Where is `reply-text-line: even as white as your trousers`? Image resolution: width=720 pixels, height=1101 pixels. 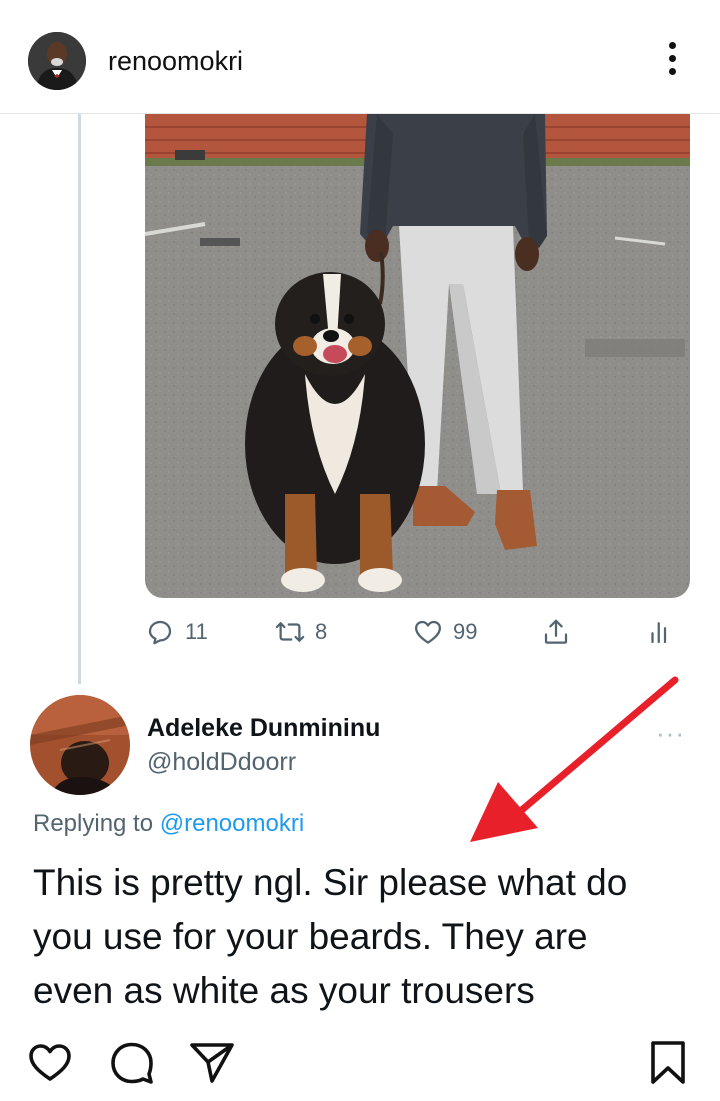
reply-text-line: even as white as your trousers is located at coordinates (284, 990).